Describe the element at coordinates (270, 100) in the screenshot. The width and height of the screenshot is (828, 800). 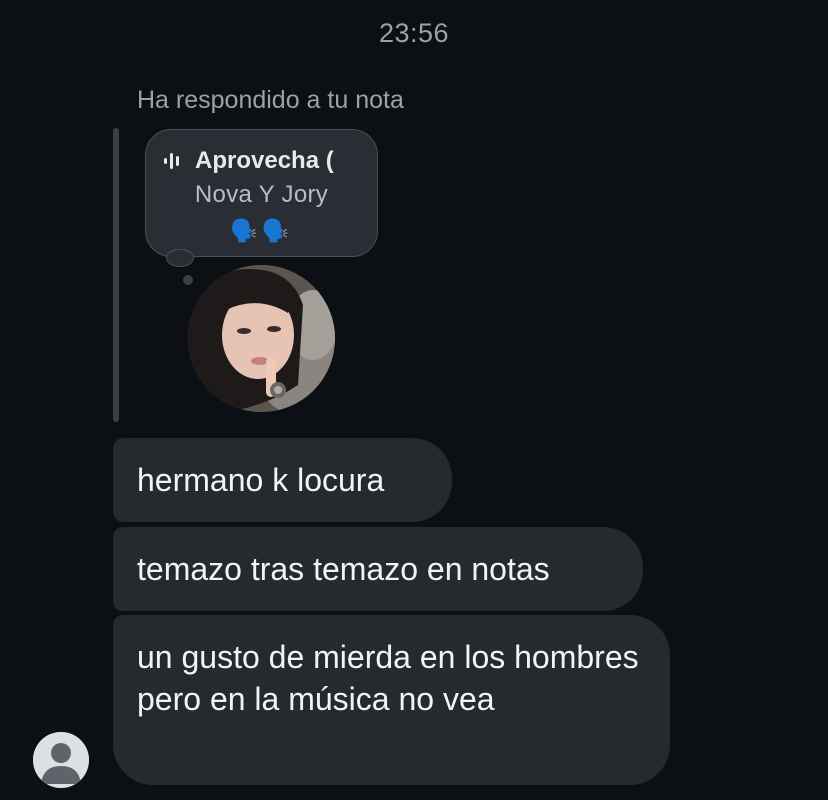
I see `note-reply-label: Ha respondido a tu nota` at that location.